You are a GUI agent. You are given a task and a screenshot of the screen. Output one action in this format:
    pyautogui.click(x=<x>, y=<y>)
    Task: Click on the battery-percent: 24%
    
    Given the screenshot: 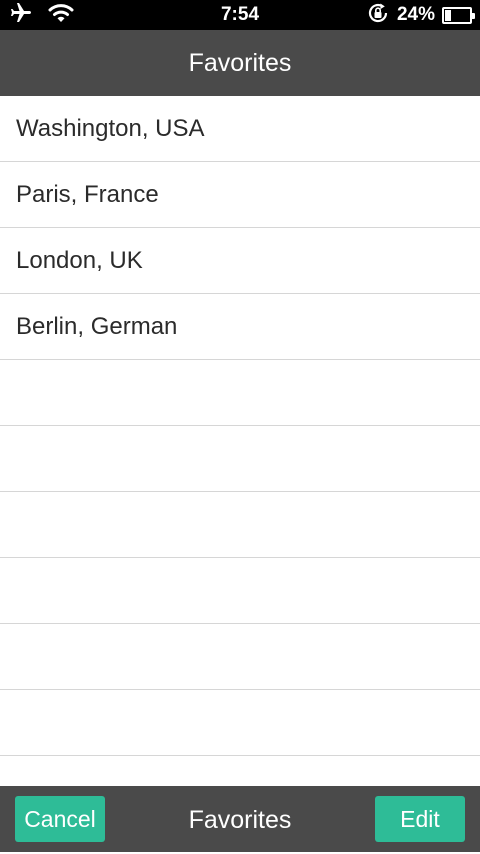 What is the action you would take?
    pyautogui.click(x=415, y=14)
    